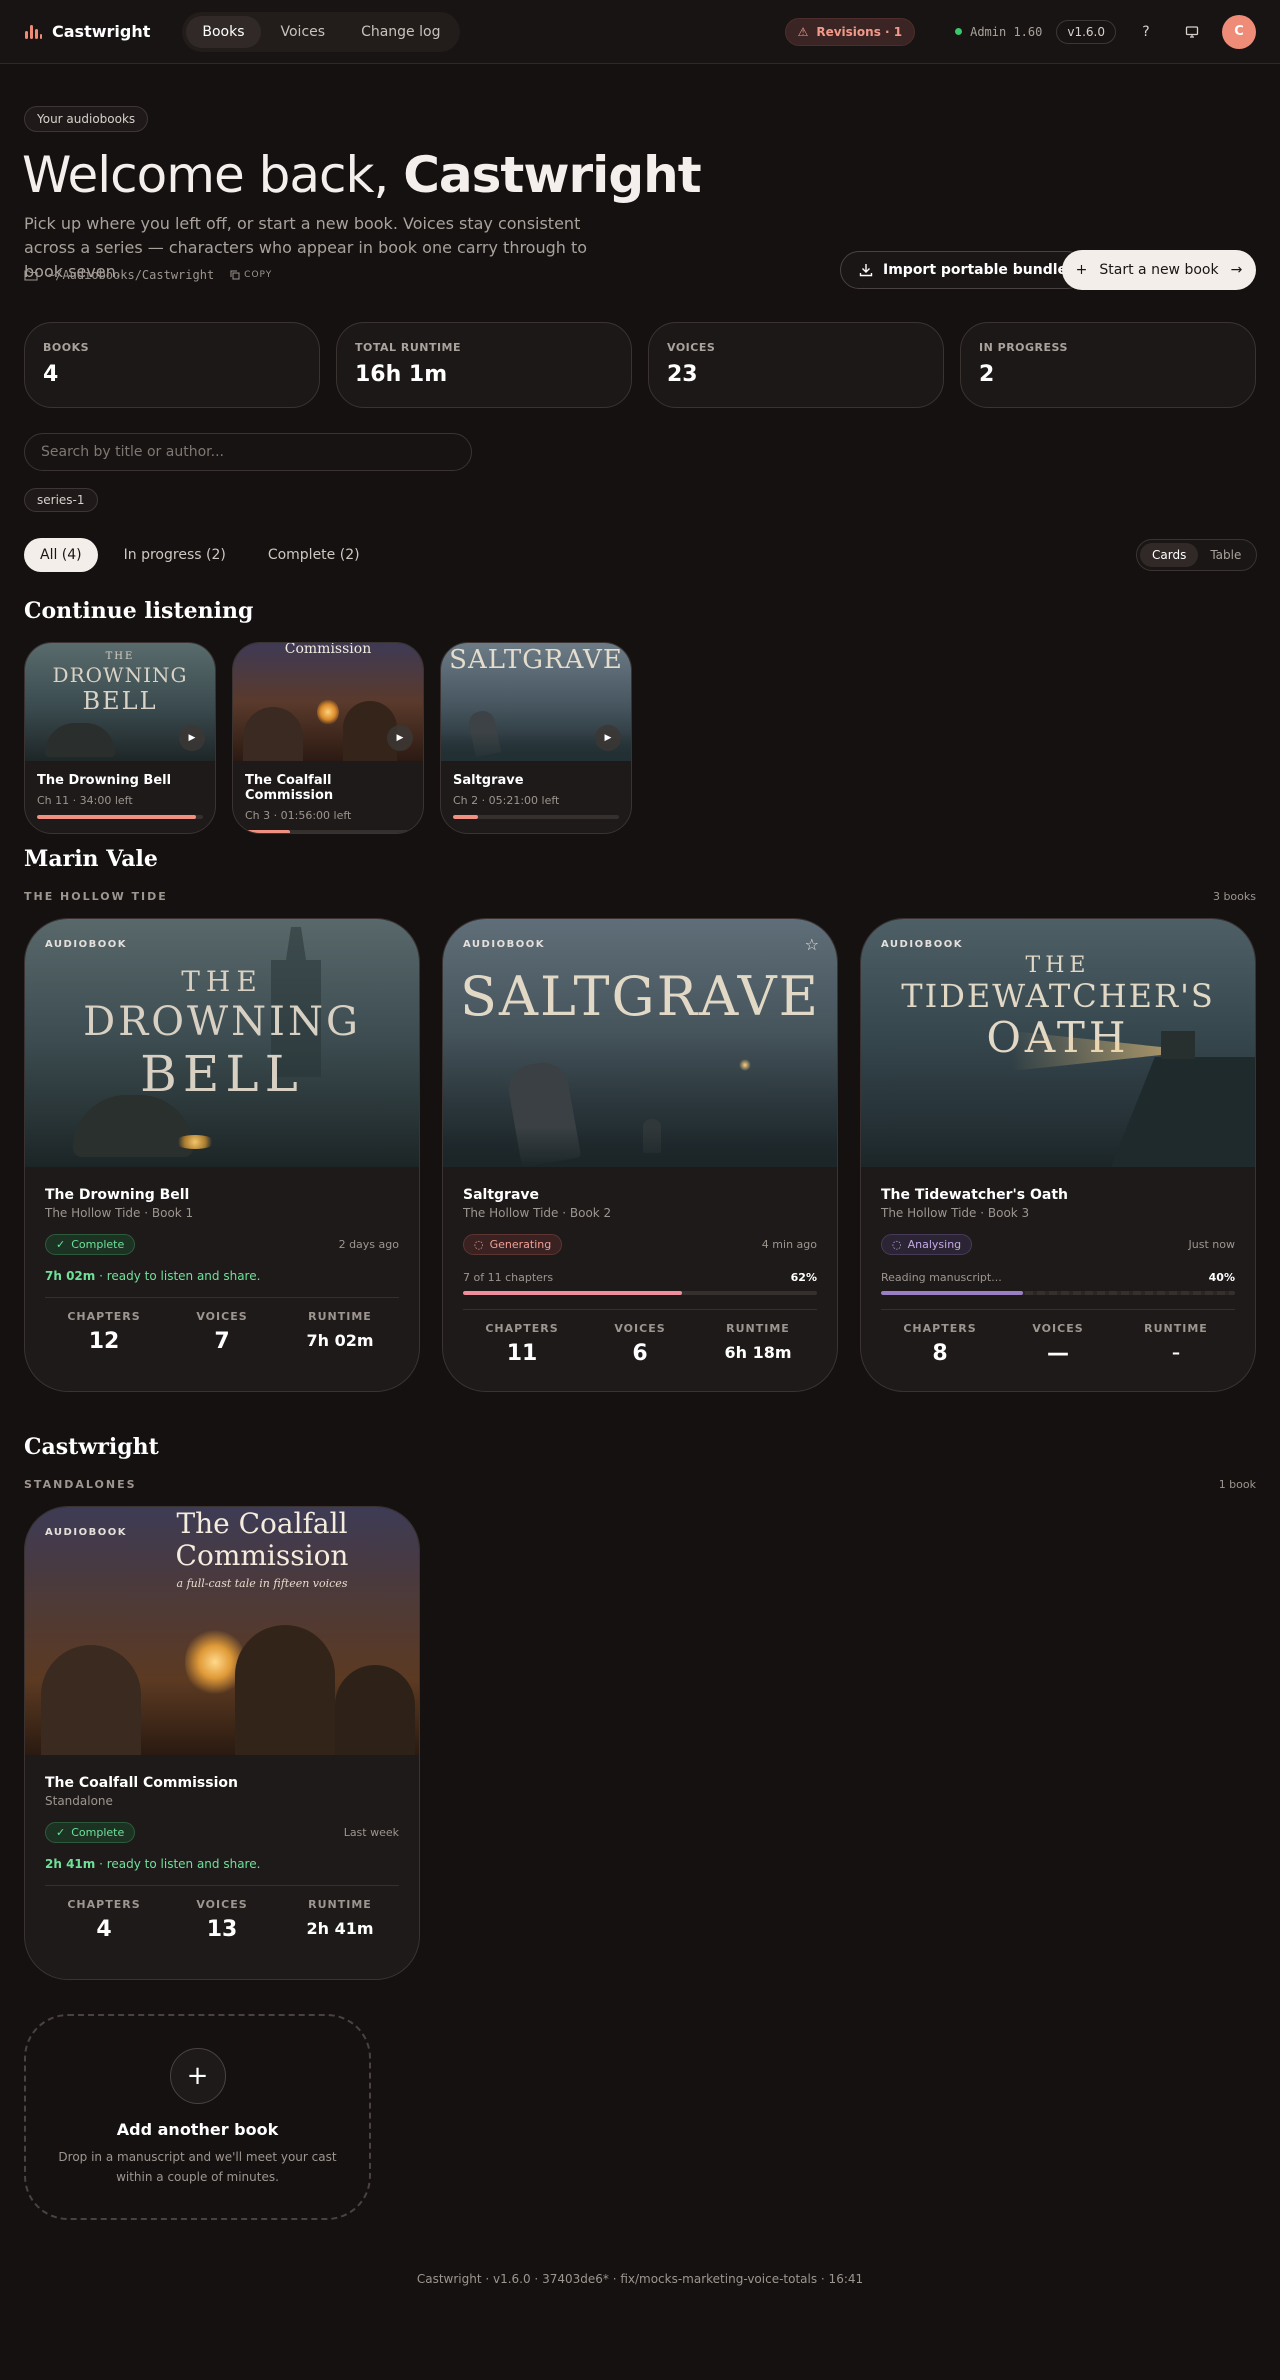  Describe the element at coordinates (640, 996) in the screenshot. I see `cover-title-line: SALTGRAVE` at that location.